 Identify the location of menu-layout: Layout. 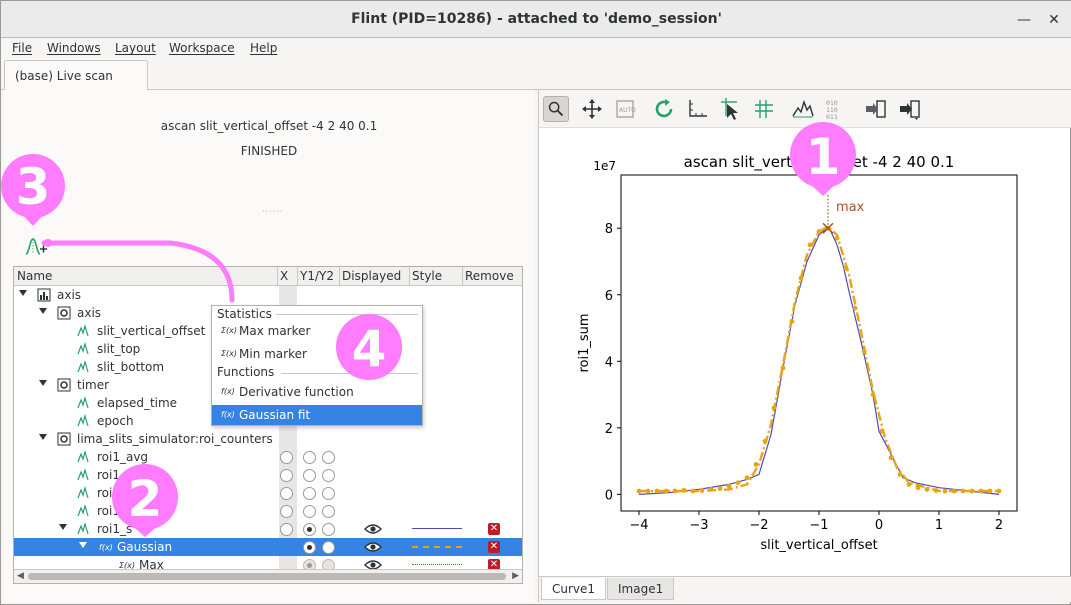
(135, 48).